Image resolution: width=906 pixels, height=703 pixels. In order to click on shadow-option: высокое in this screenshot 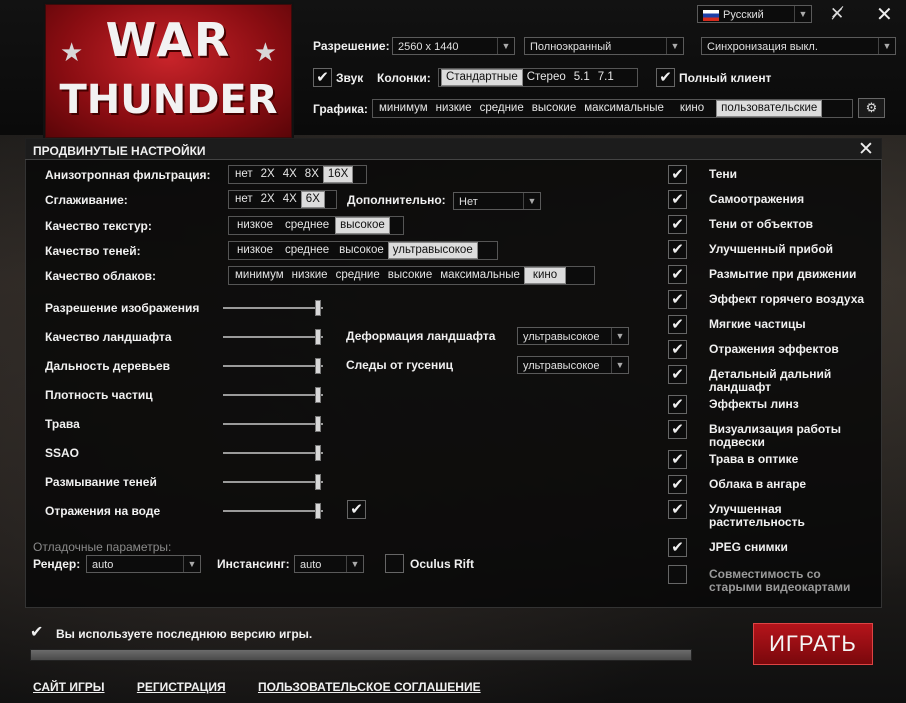, I will do `click(361, 250)`.